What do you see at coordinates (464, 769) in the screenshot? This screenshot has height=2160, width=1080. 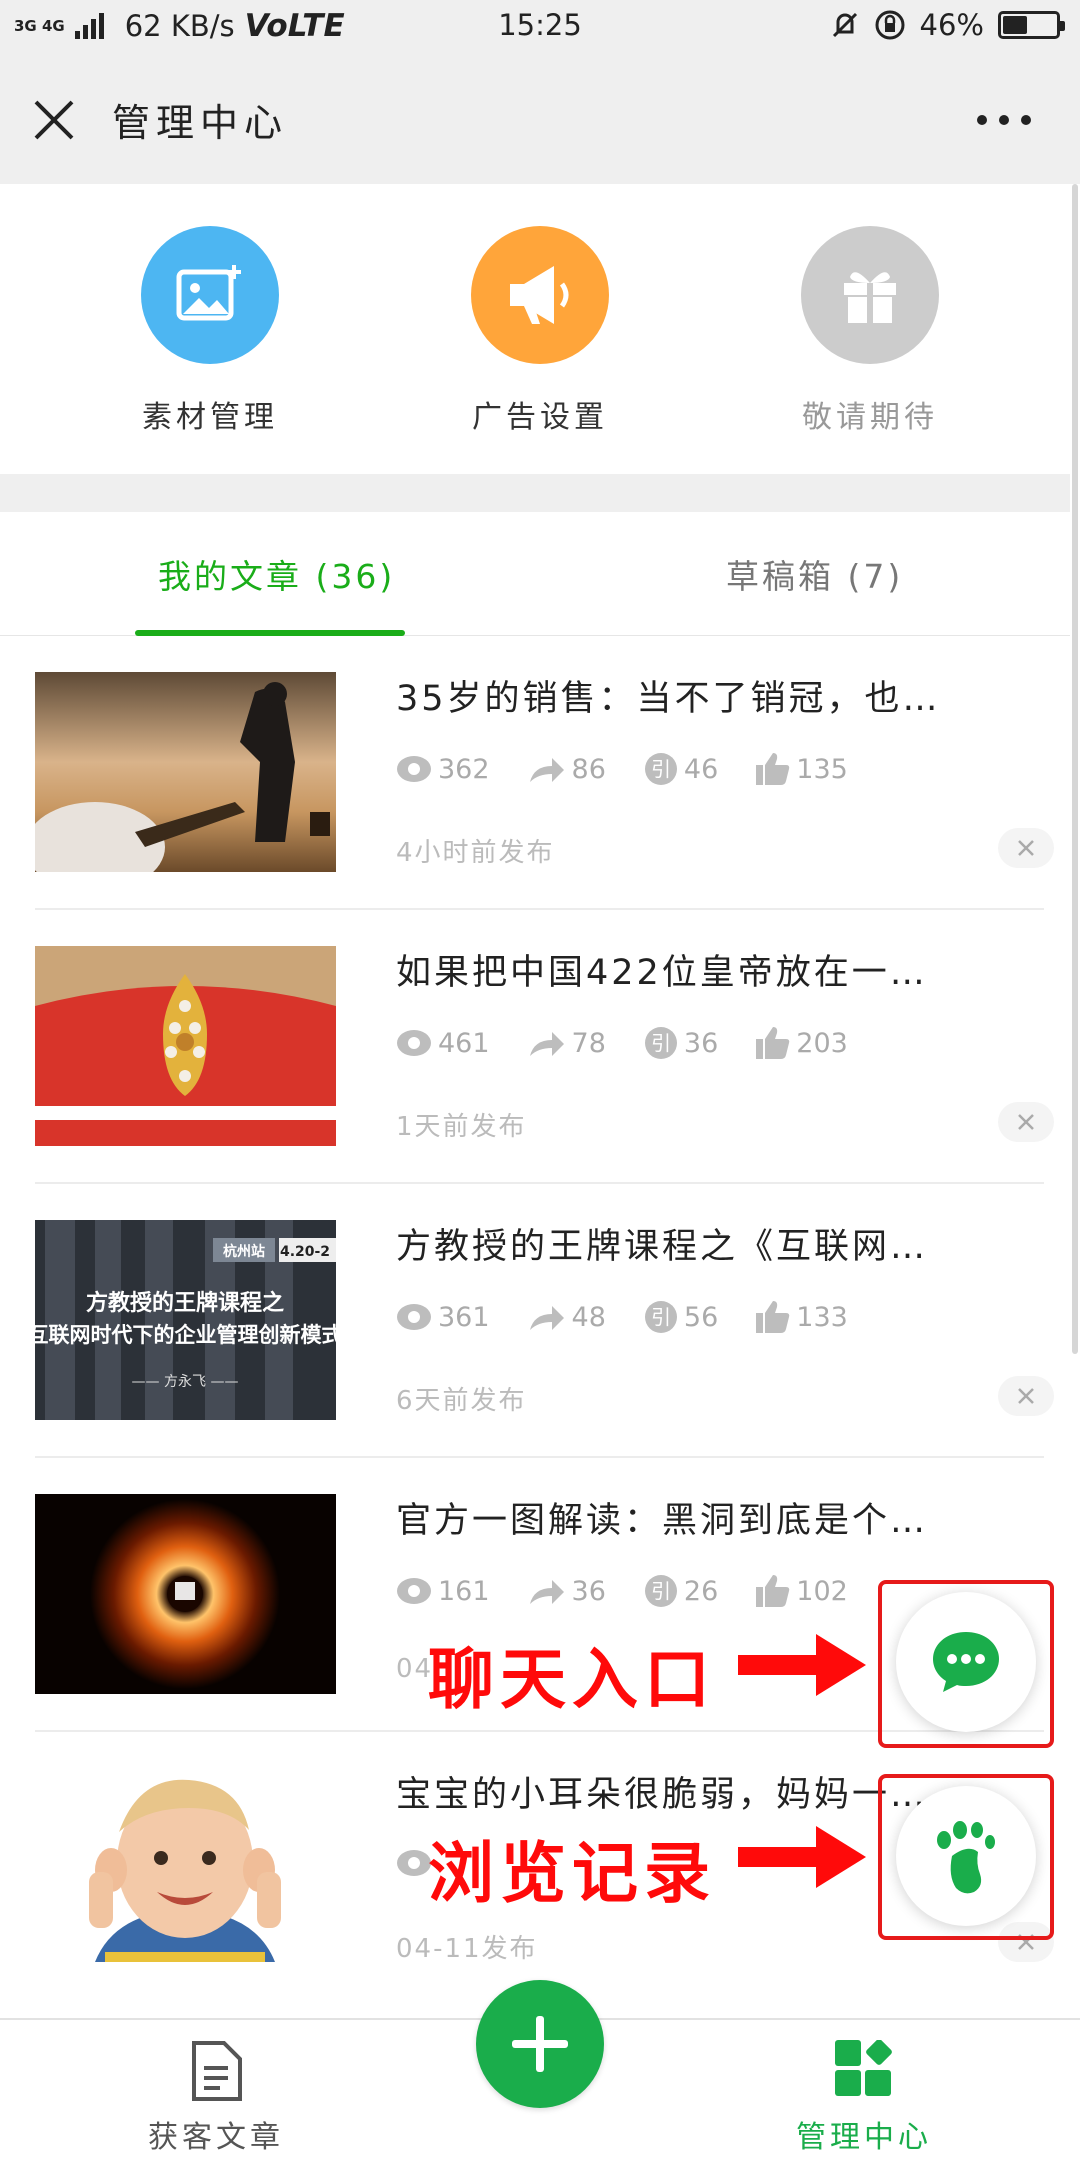 I see `views-count: 362` at bounding box center [464, 769].